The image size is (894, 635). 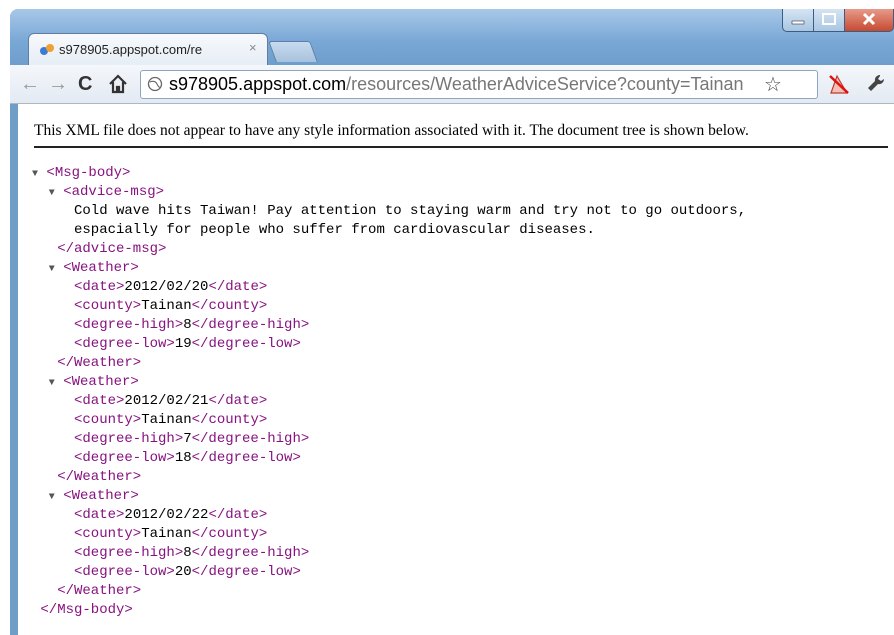 I want to click on xml-advice-close: </advice-msg>, so click(x=111, y=249).